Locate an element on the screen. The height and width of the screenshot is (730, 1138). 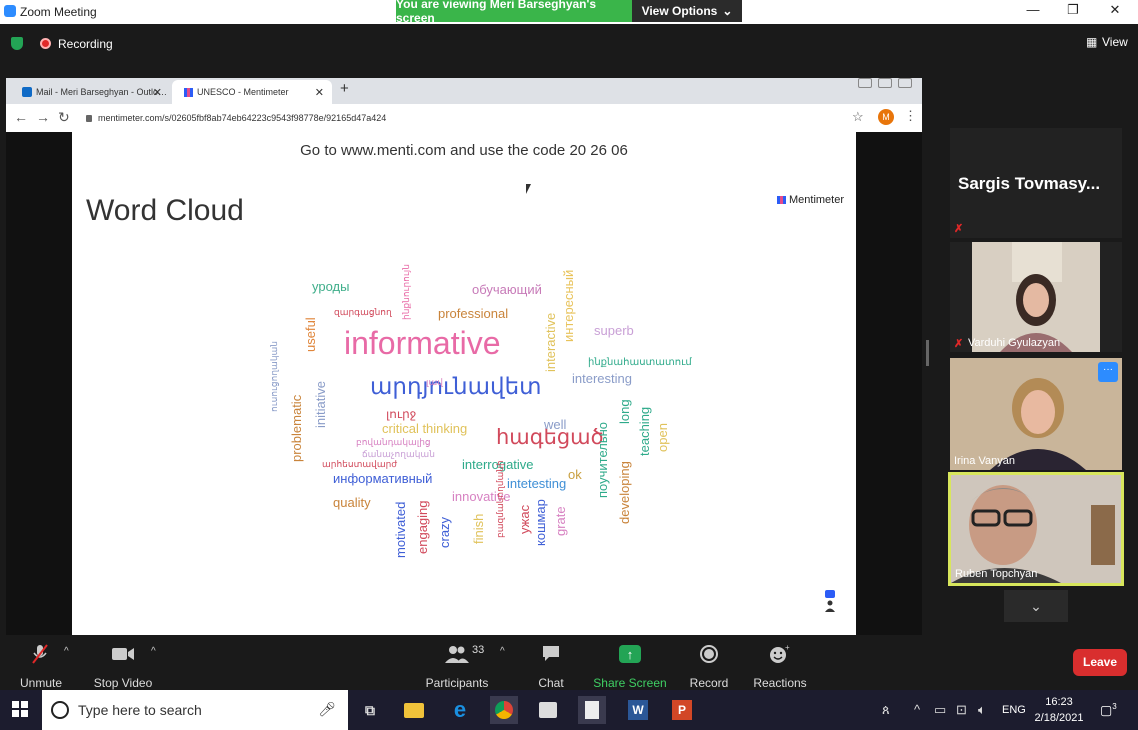
tab-label: UNESCO - Mentimeter is located at coordinates (243, 92).